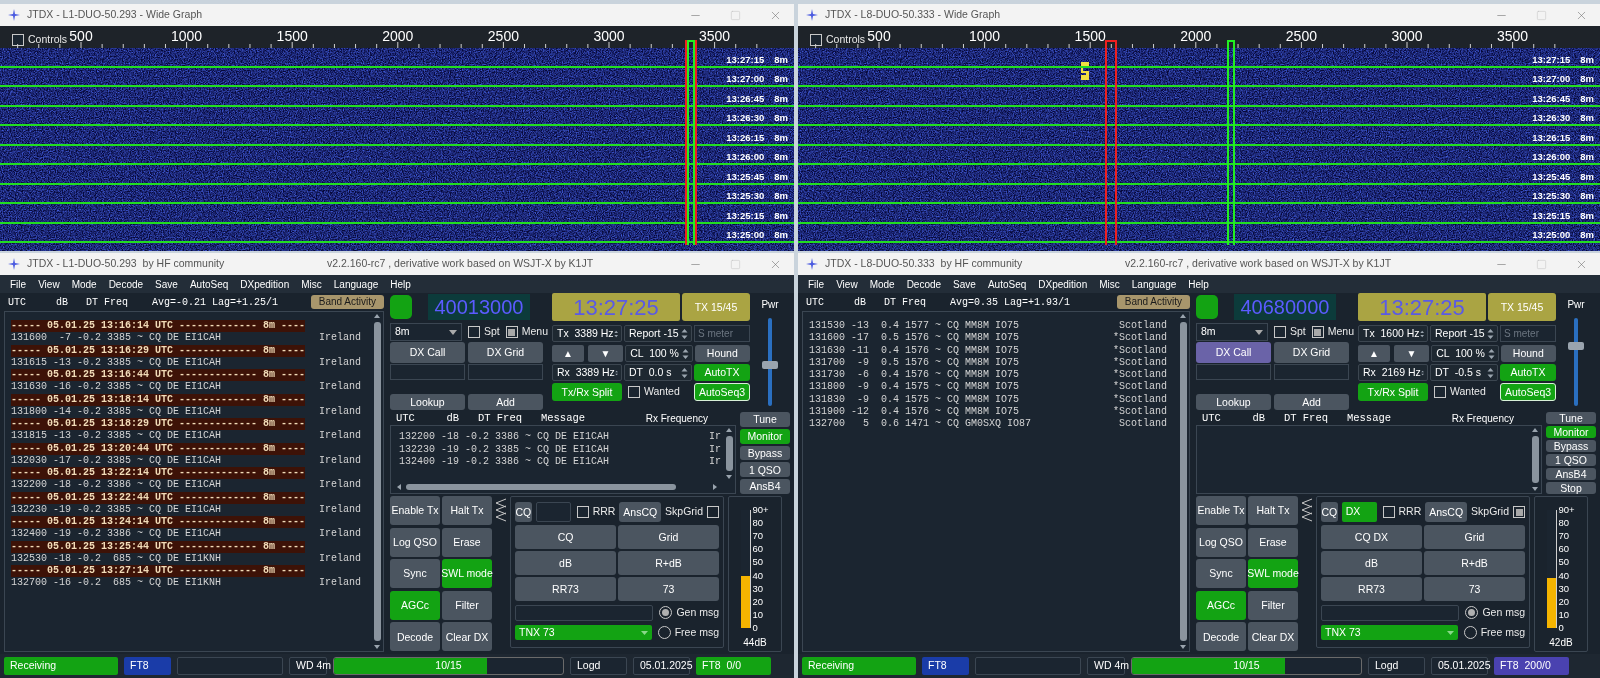  I want to click on decode-line: 131800 -9 0.4 1575 ~ CQ MM8M IO75, so click(914, 387).